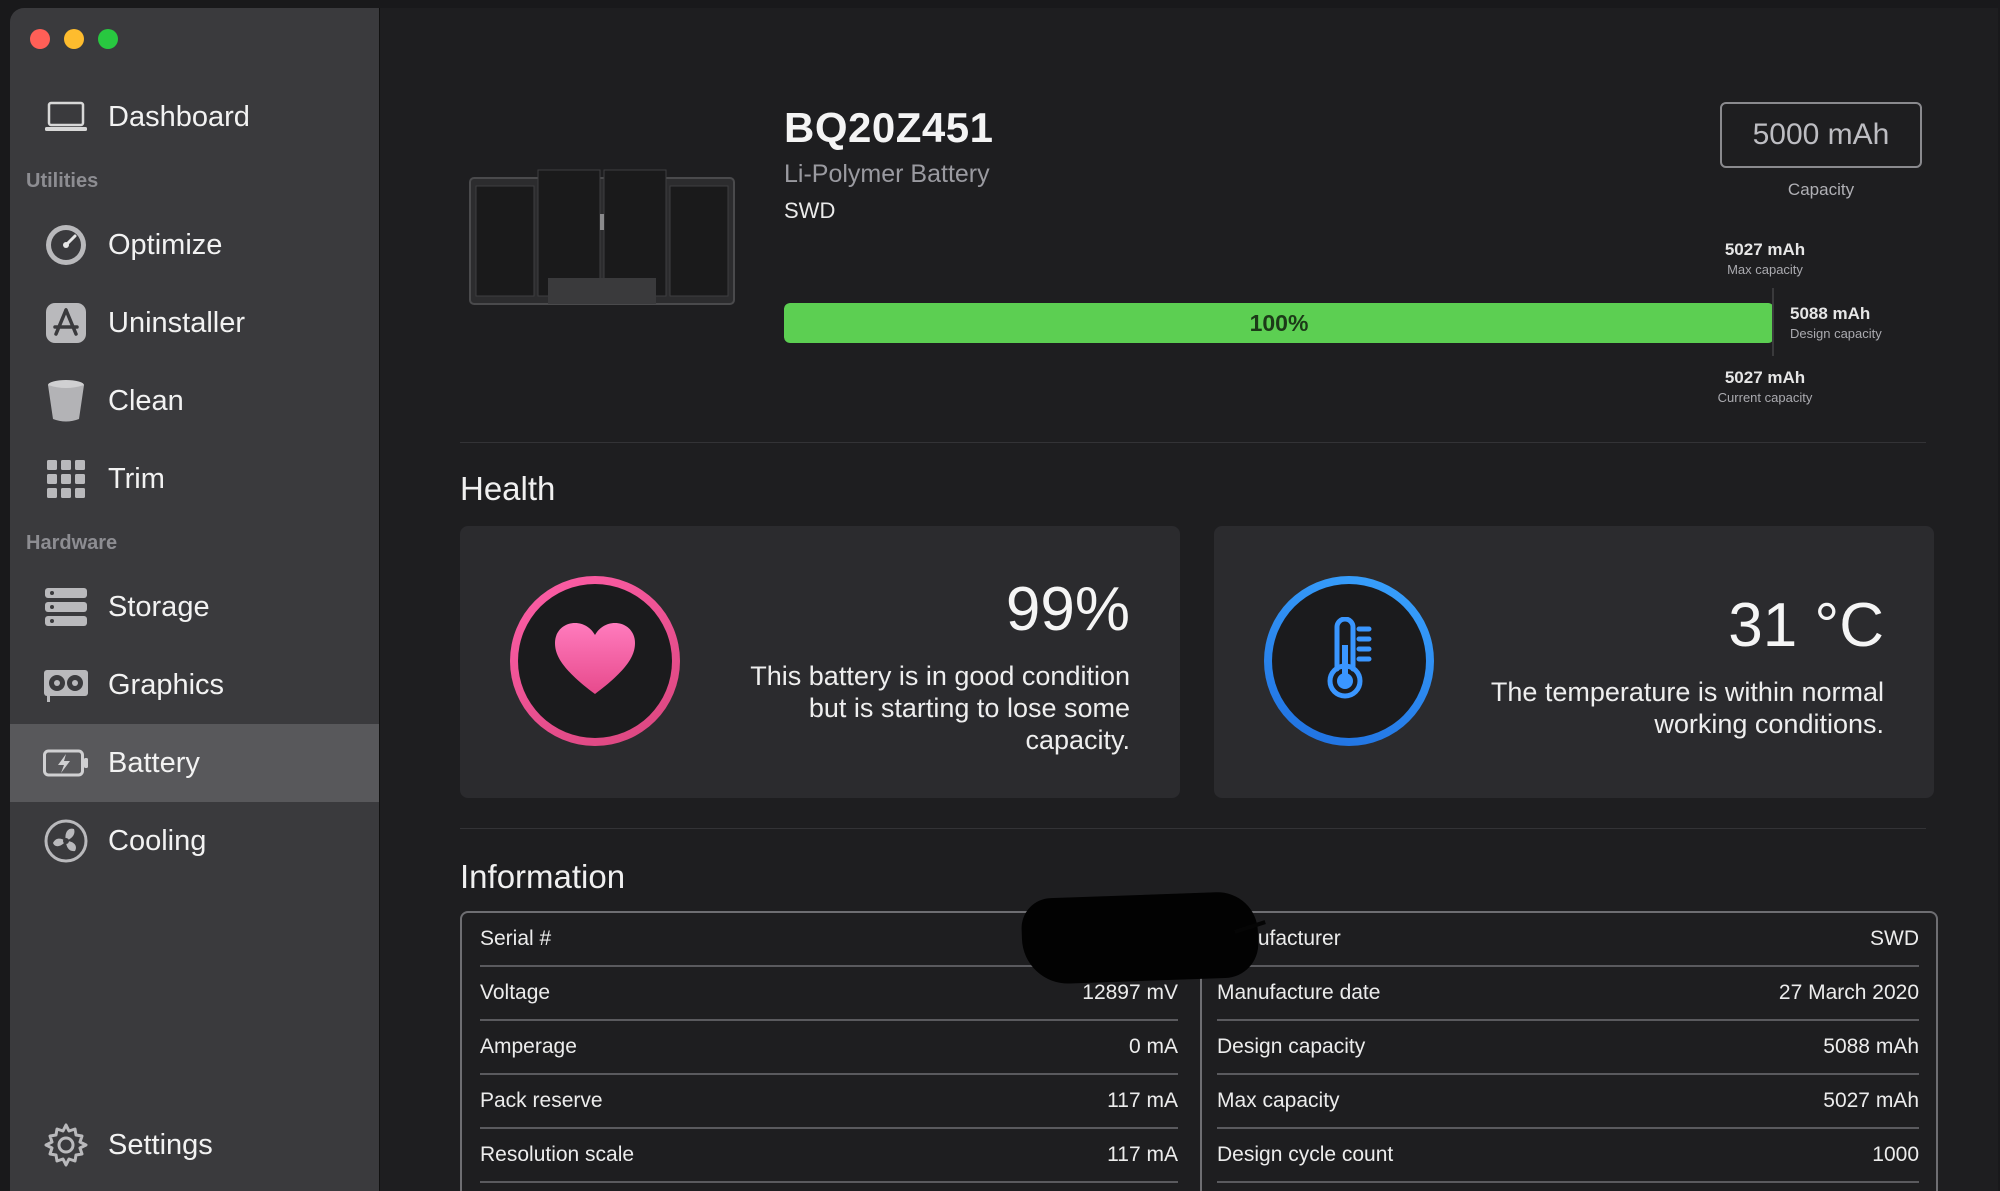 The image size is (2000, 1191). Describe the element at coordinates (887, 174) in the screenshot. I see `device-type: Li-Polymer Battery` at that location.